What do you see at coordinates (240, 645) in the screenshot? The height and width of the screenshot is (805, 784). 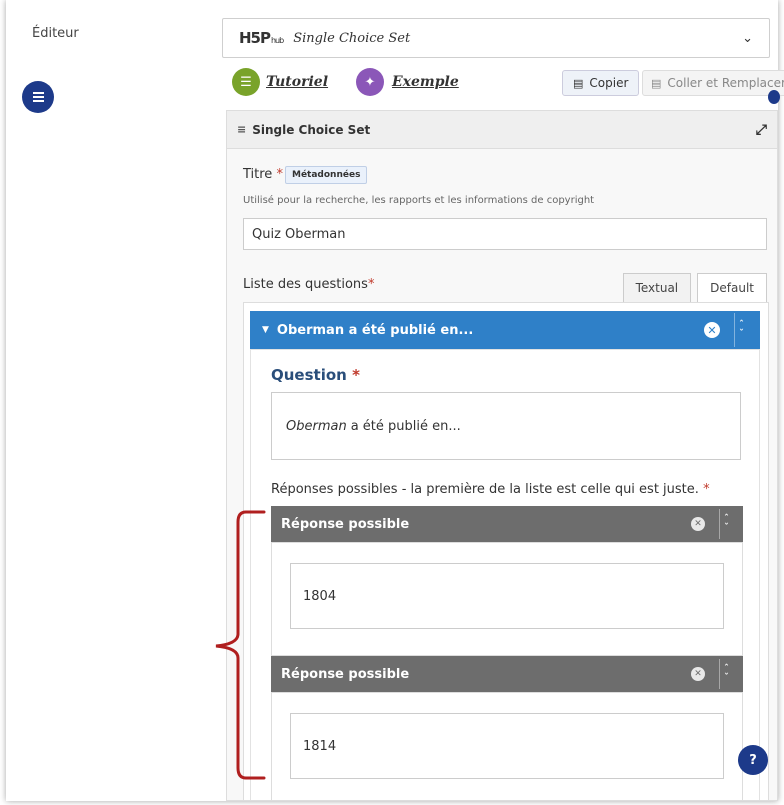 I see `annotation-brace-icon` at bounding box center [240, 645].